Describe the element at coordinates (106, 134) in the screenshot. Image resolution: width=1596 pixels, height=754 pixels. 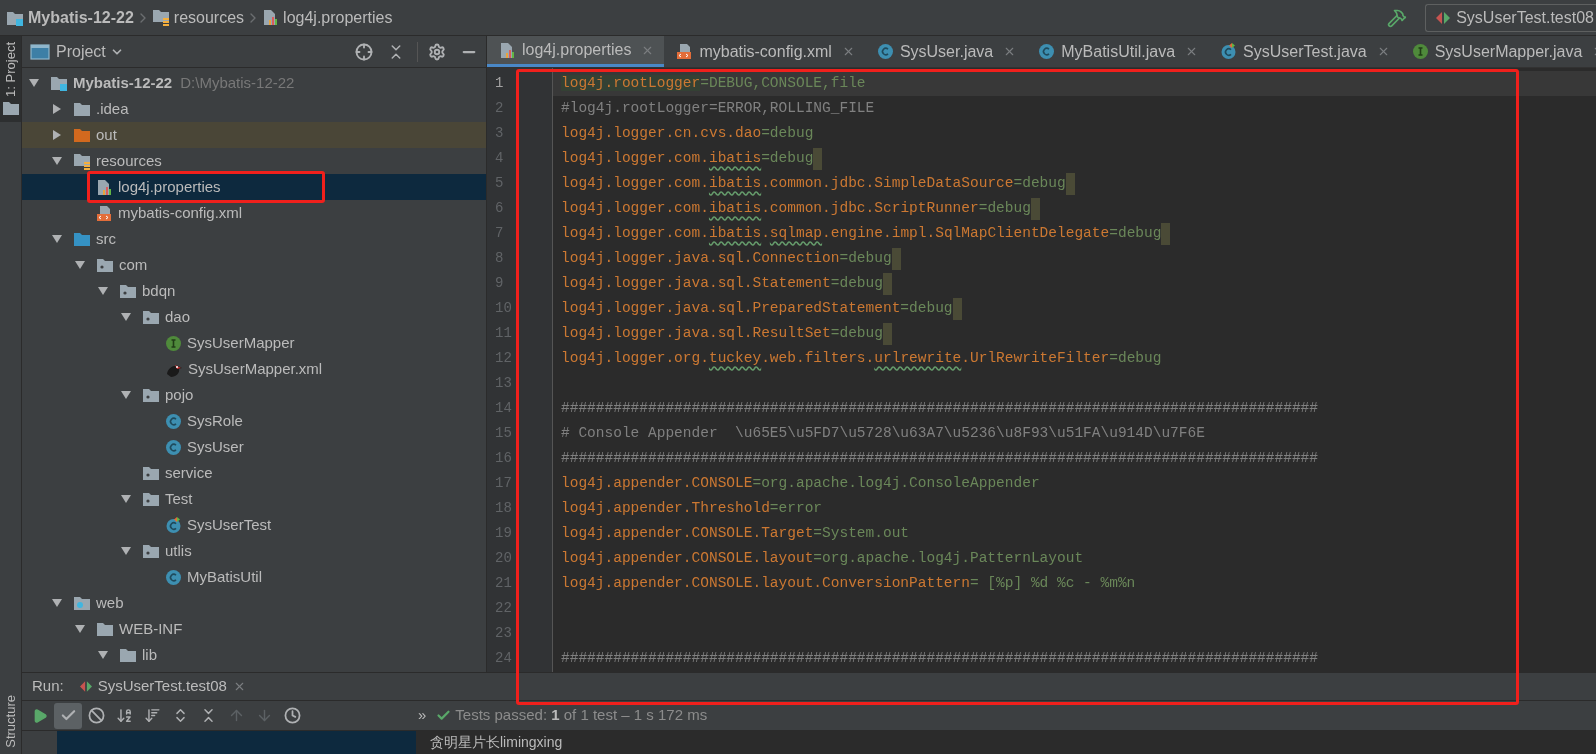
I see `tree-item-label: out` at that location.